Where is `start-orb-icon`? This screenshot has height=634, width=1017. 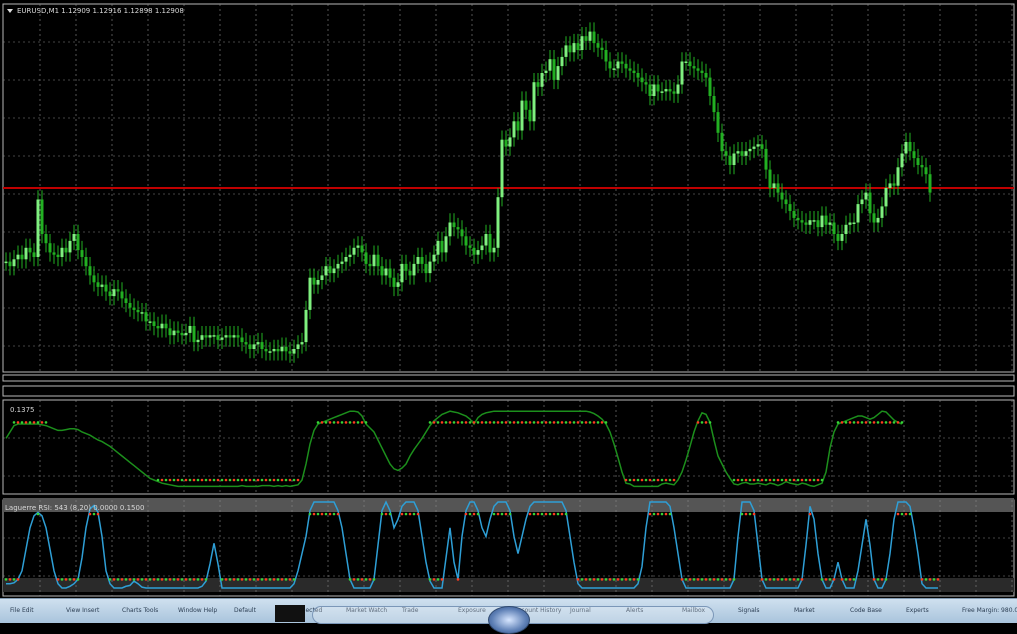 start-orb-icon is located at coordinates (509, 620).